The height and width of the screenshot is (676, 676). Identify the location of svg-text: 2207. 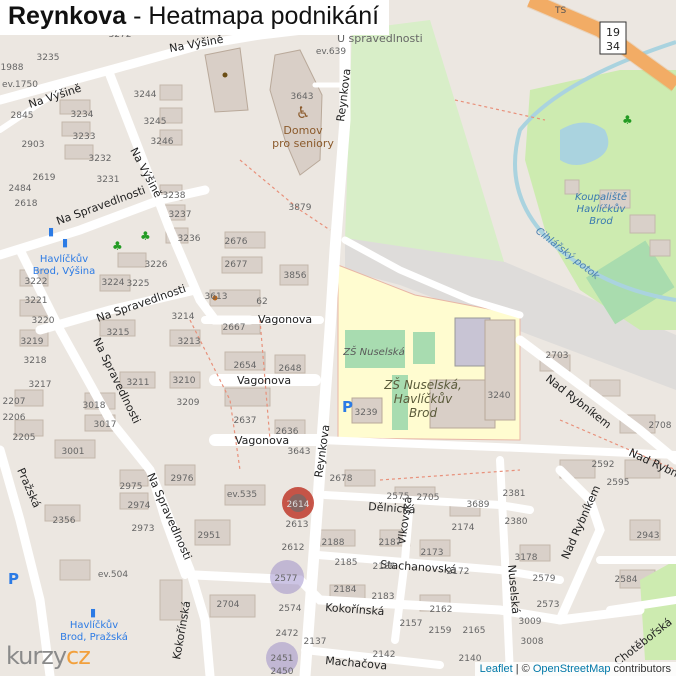
(14, 402).